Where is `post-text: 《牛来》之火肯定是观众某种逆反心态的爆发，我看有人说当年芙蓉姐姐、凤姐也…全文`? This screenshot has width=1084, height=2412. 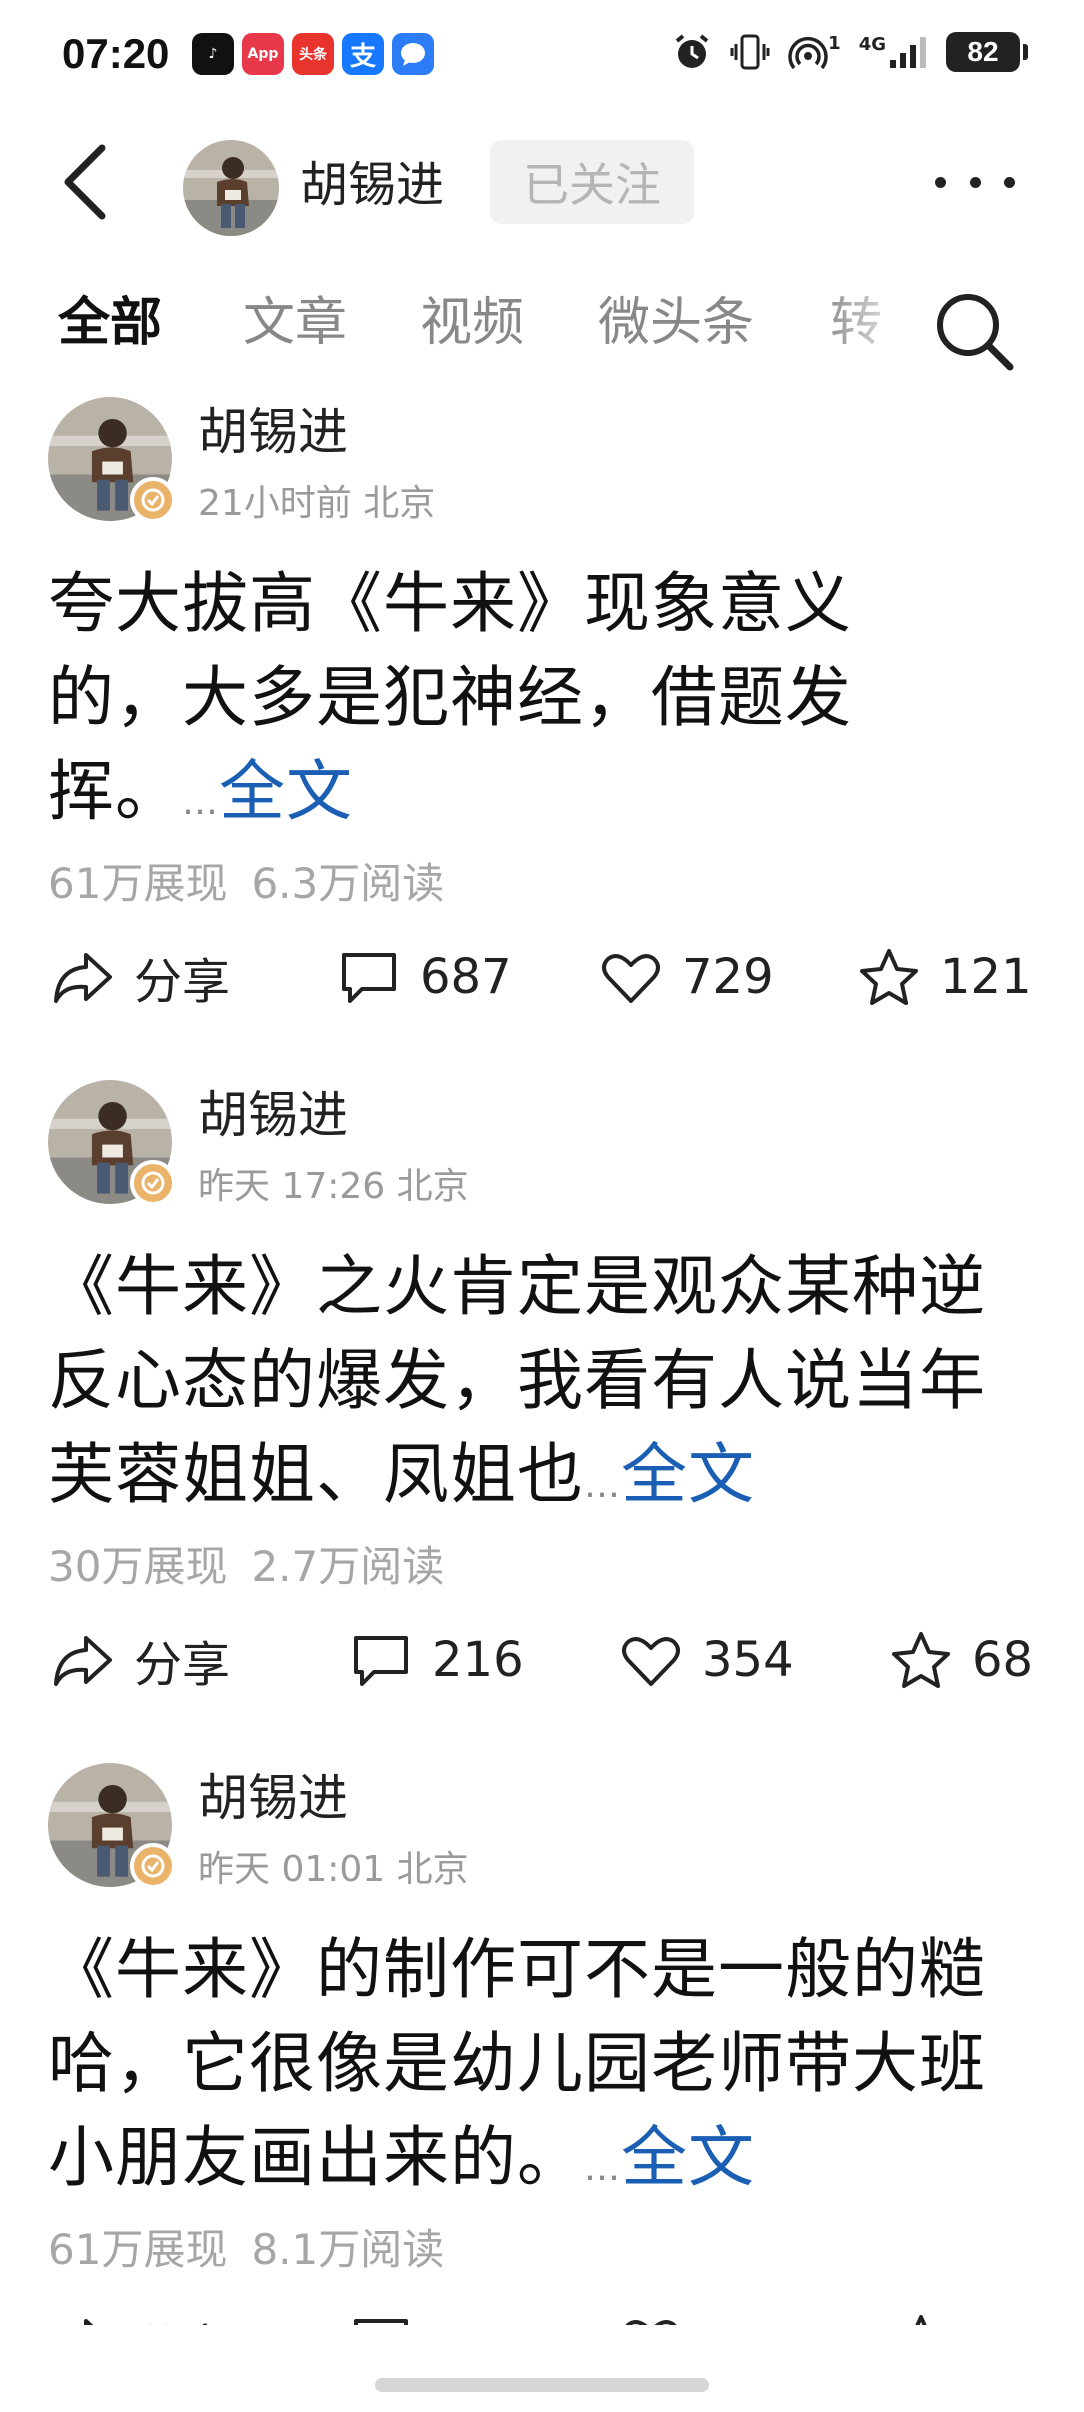
post-text: 《牛来》之火肯定是观众某种逆反心态的爆发，我看有人说当年芙蓉姐姐、凤姐也…全文 is located at coordinates (528, 1386).